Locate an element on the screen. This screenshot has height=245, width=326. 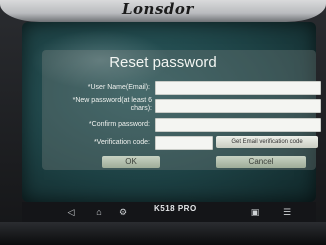
recent-apps-icon: ☰ is located at coordinates (287, 212).